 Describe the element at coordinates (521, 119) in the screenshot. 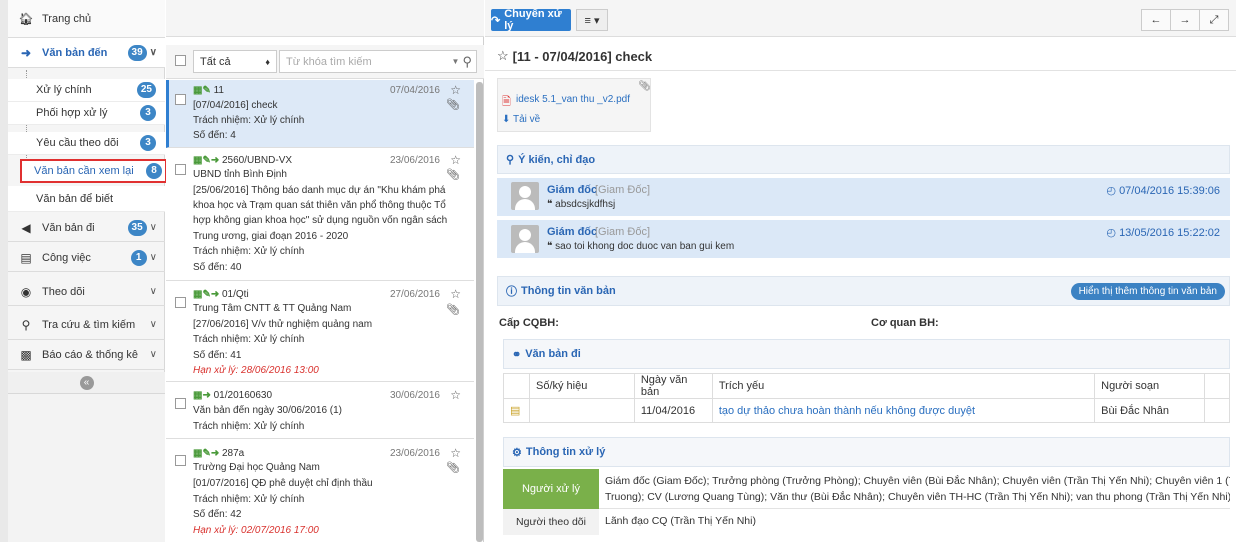

I see `download-link: ⬇ Tải về` at that location.